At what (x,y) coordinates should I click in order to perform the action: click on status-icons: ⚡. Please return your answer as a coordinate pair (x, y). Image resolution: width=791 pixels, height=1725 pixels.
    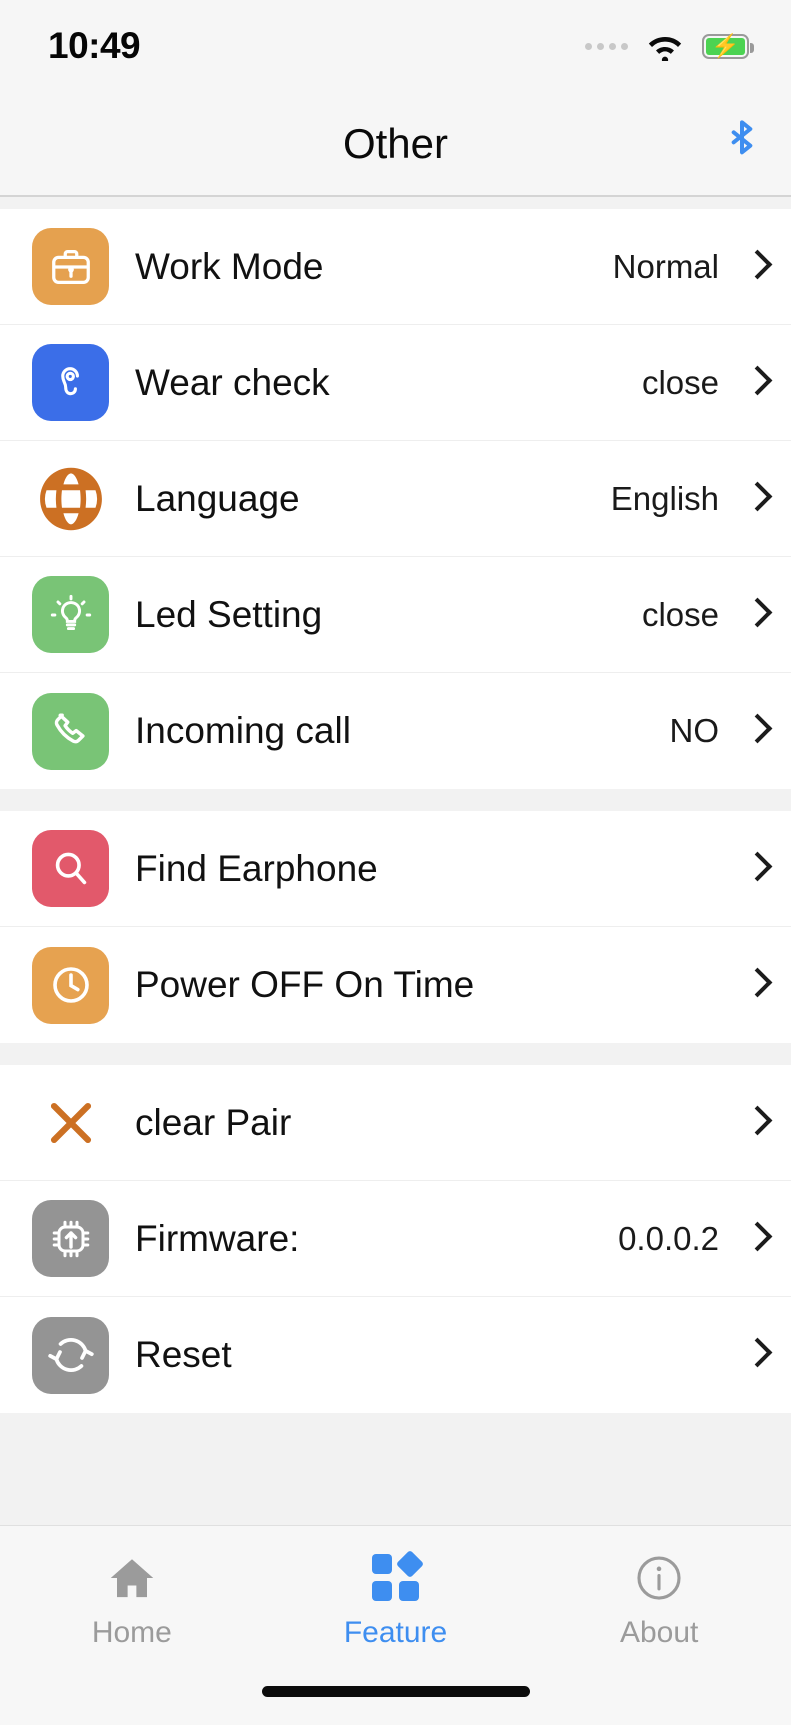
    Looking at the image, I should click on (669, 46).